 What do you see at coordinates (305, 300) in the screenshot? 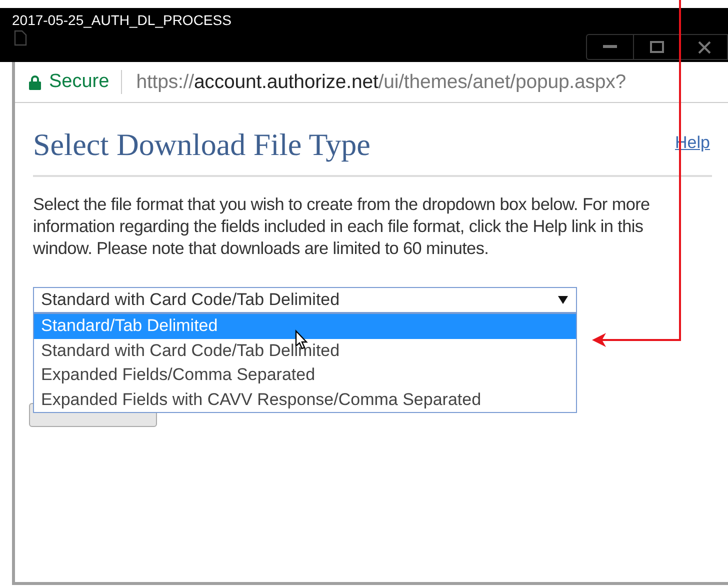
I see `file-type-dropdown: Standard with Card Code/Tab Delimited` at bounding box center [305, 300].